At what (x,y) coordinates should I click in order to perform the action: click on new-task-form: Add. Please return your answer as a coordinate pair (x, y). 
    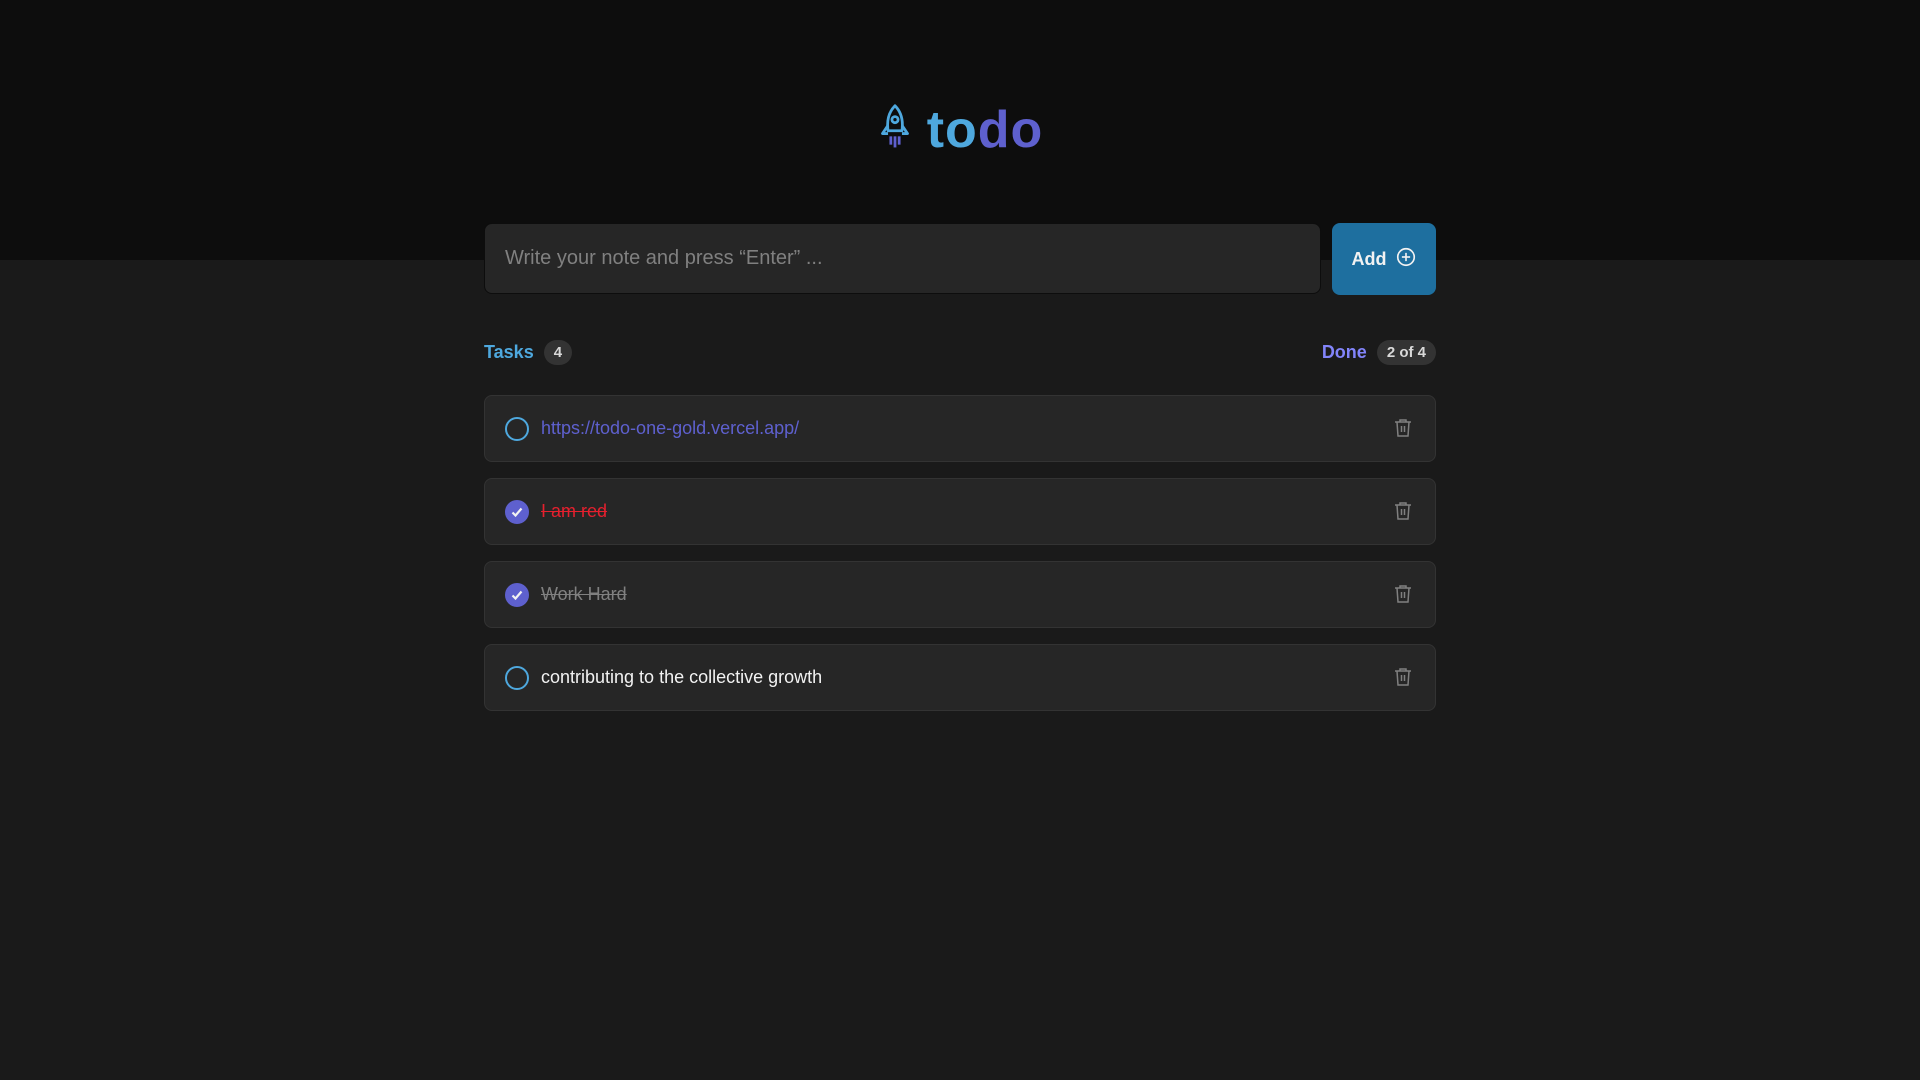
    Looking at the image, I should click on (960, 259).